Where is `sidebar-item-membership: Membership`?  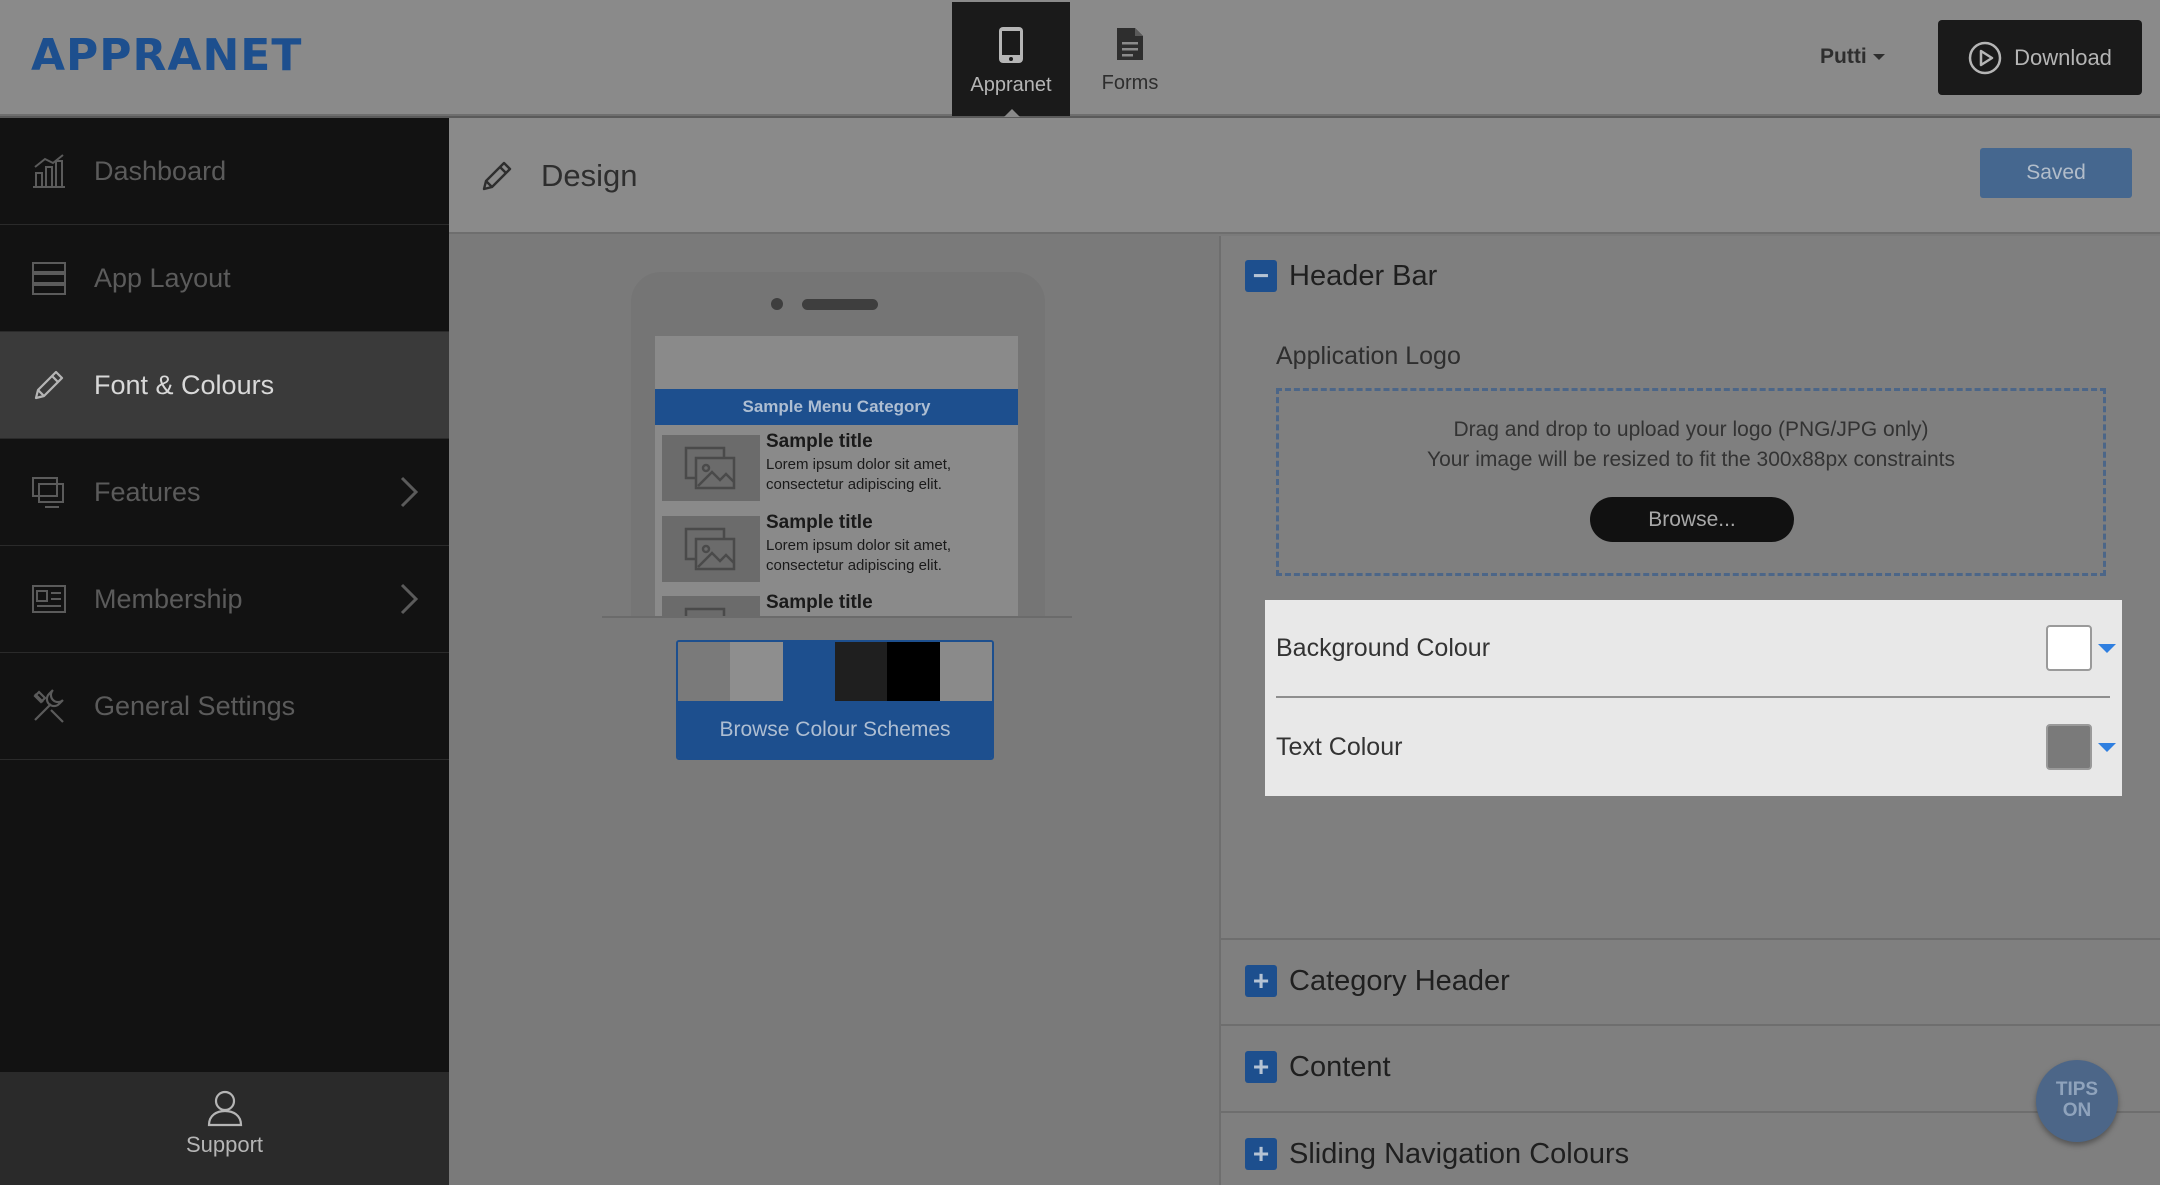 sidebar-item-membership: Membership is located at coordinates (224, 599).